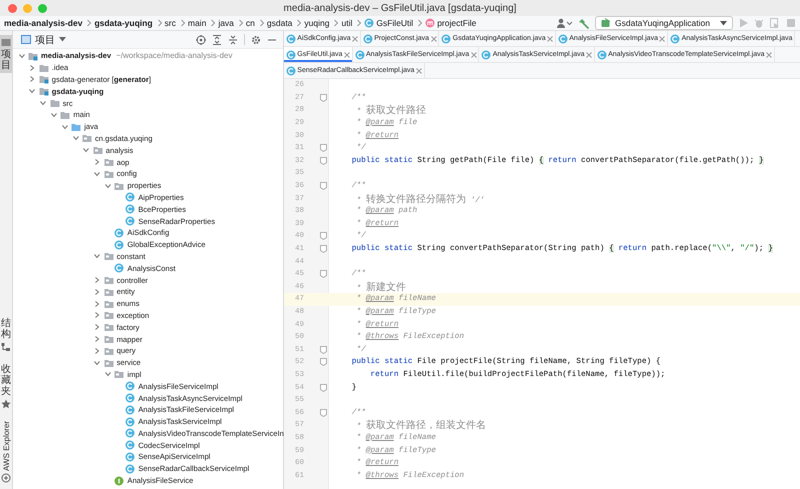  Describe the element at coordinates (6, 387) in the screenshot. I see `tool-window-button: 收藏夹` at that location.